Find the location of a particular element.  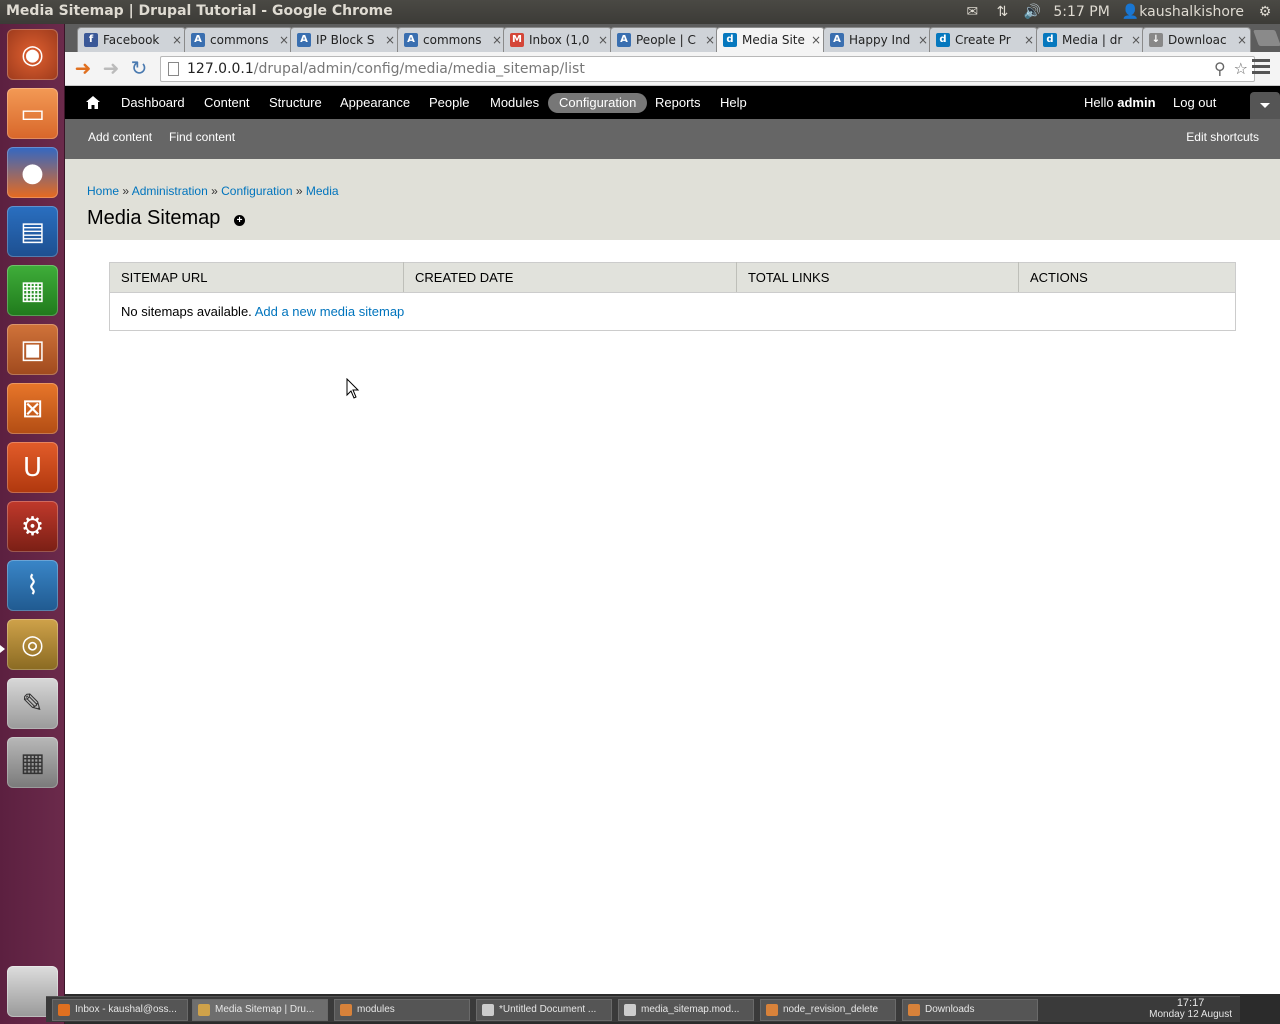

browser-tab: ↓ Downloac × is located at coordinates (1196, 39).